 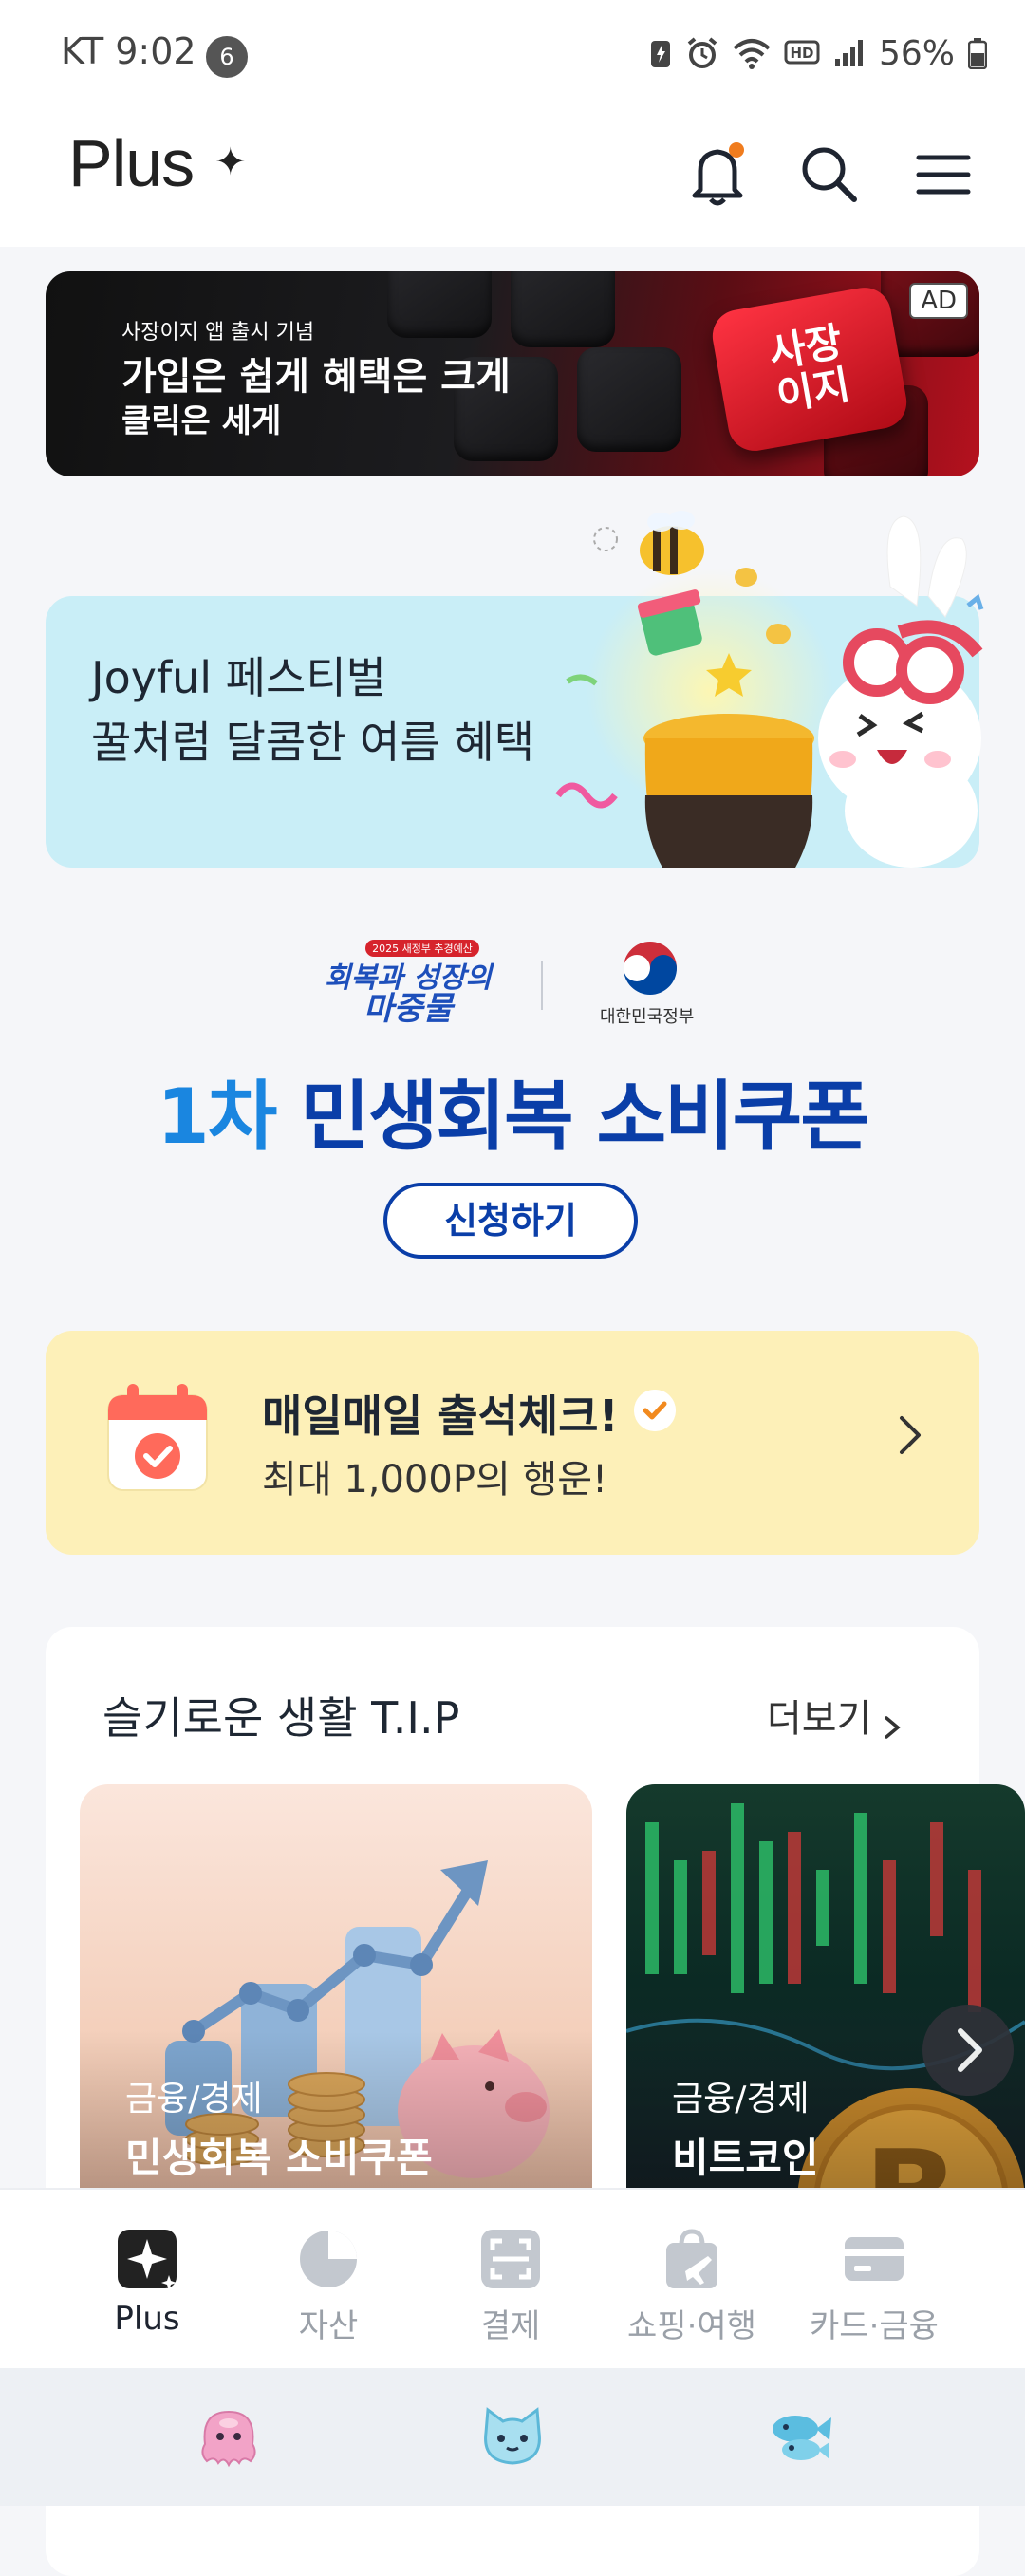 I want to click on brand-emblem-icon: 2025 새정부 추경예산 회복과 성장의 마중물, so click(x=409, y=984).